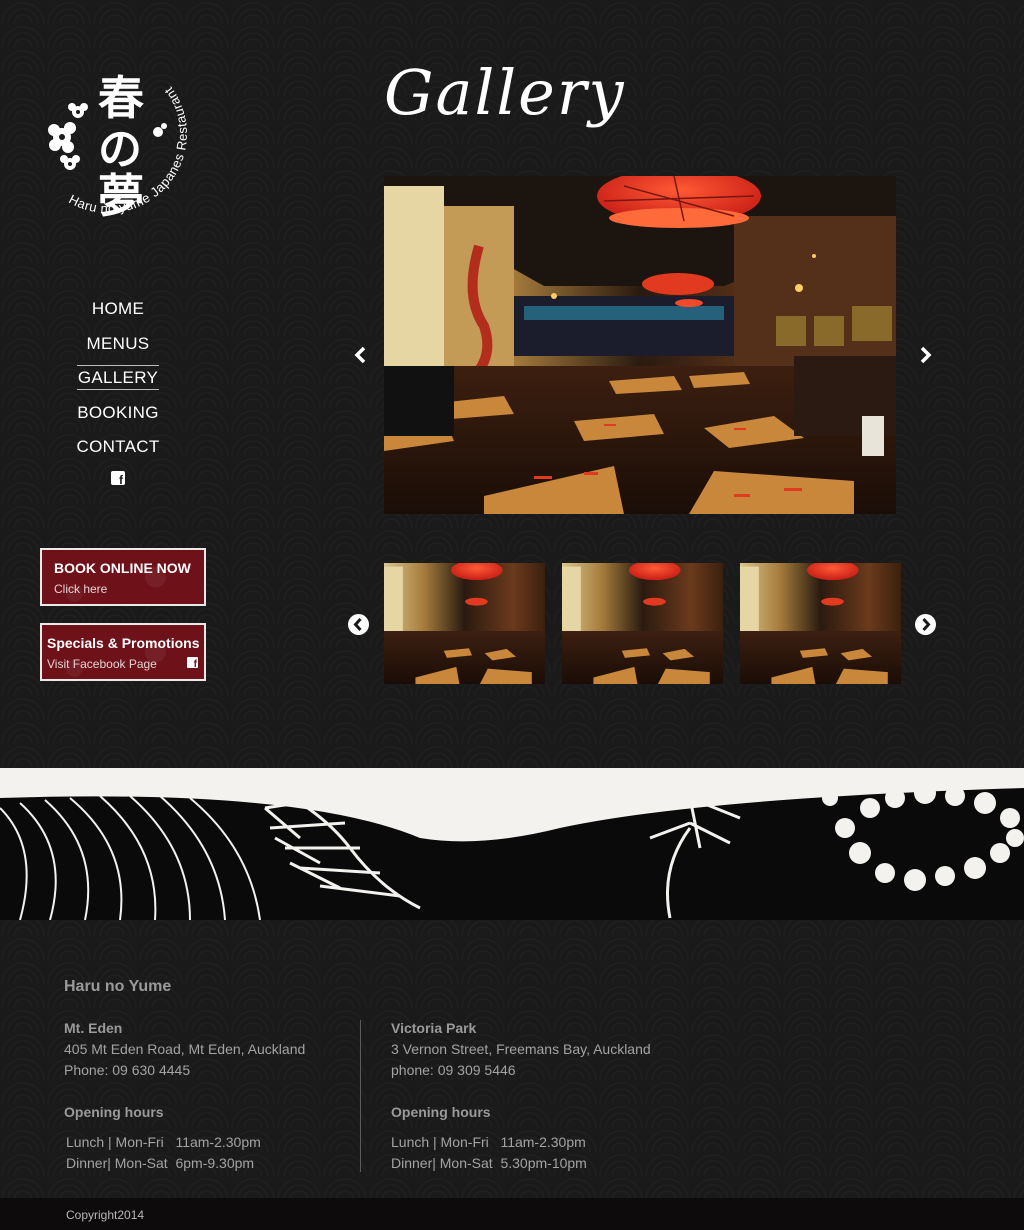  I want to click on thumbs-next-button, so click(925, 624).